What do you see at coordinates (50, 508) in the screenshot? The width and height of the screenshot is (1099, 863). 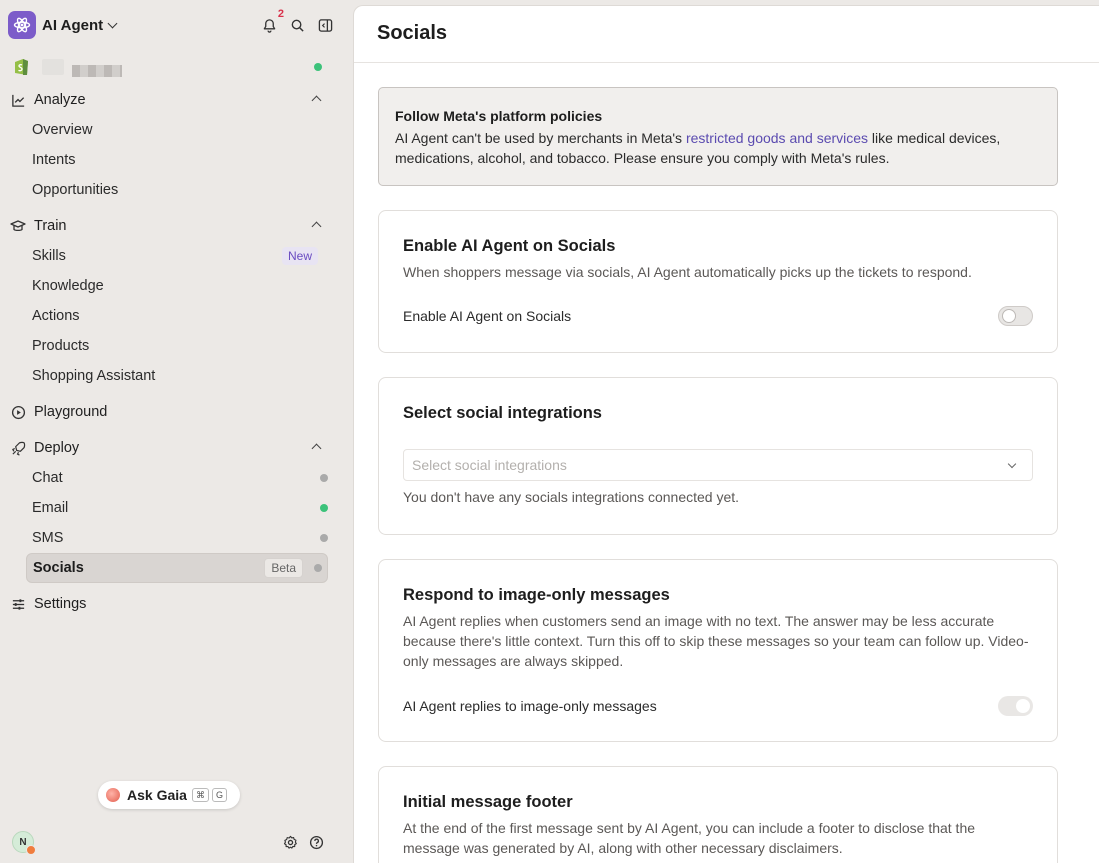 I see `nav-item-label: Email` at bounding box center [50, 508].